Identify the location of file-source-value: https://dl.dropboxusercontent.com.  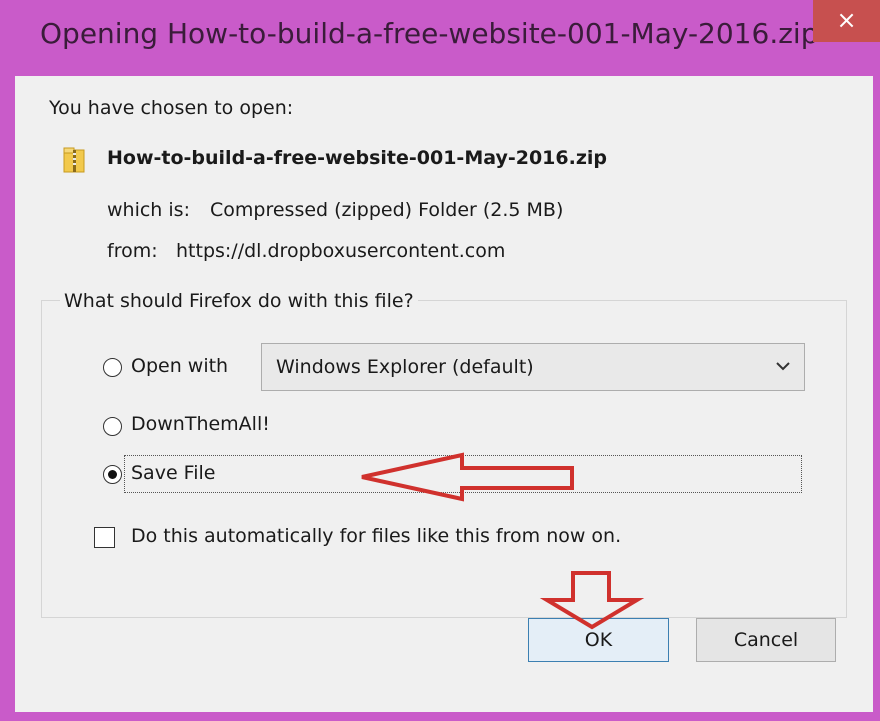
(341, 251).